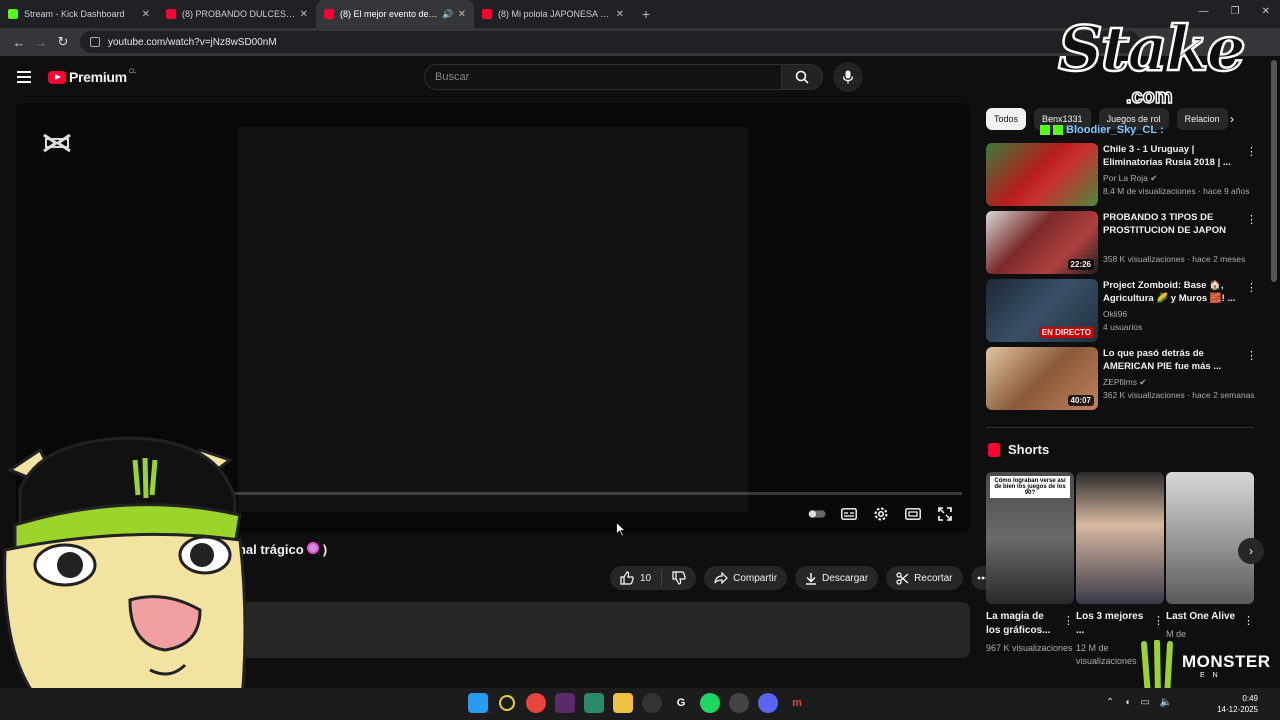  Describe the element at coordinates (1226, 661) in the screenshot. I see `monster-text: MONSTER` at that location.